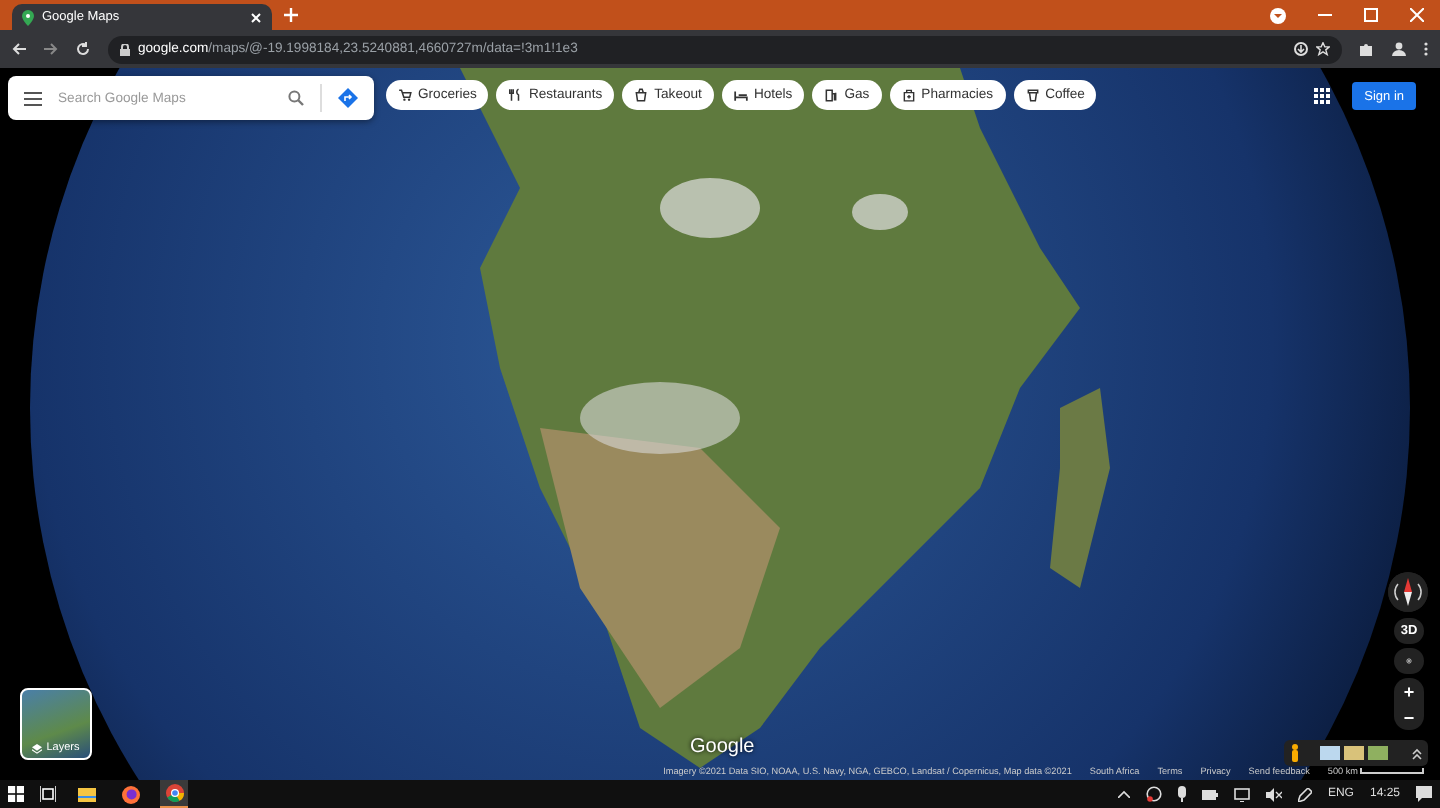  Describe the element at coordinates (1409, 691) in the screenshot. I see `zoom-in-button: +` at that location.